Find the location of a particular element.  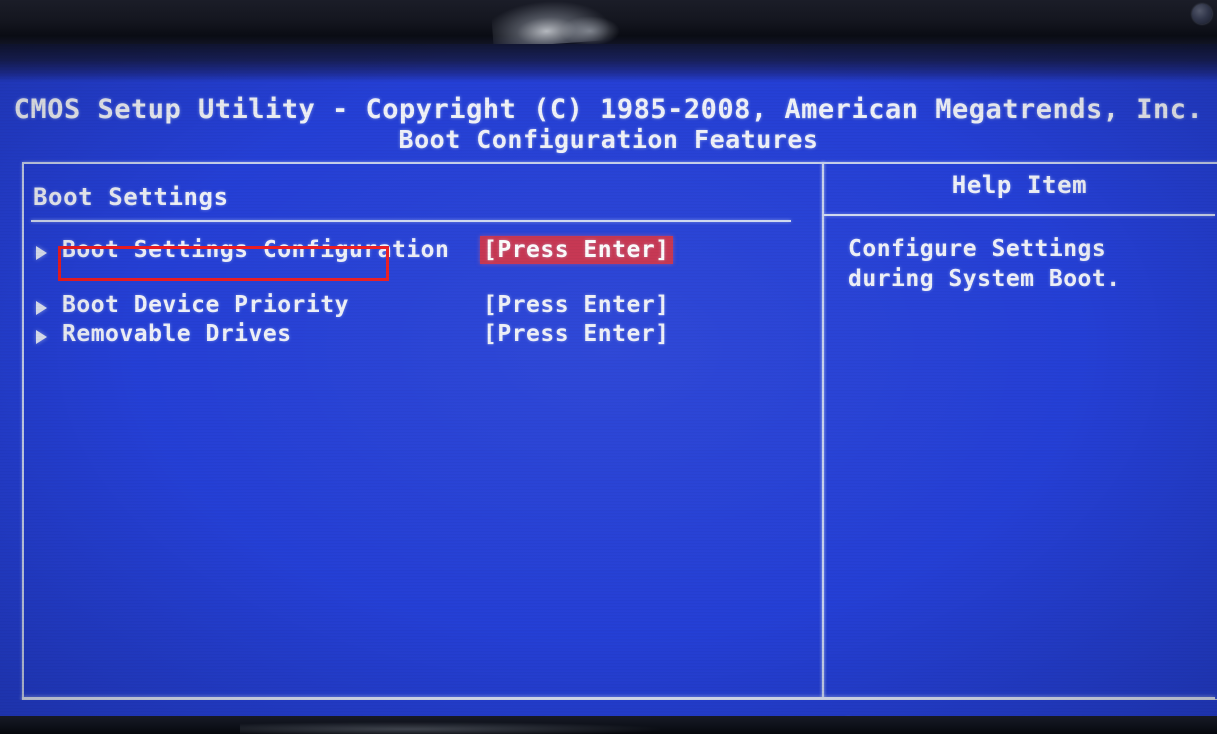

help-panel-text-line: during System Boot. is located at coordinates (984, 279).